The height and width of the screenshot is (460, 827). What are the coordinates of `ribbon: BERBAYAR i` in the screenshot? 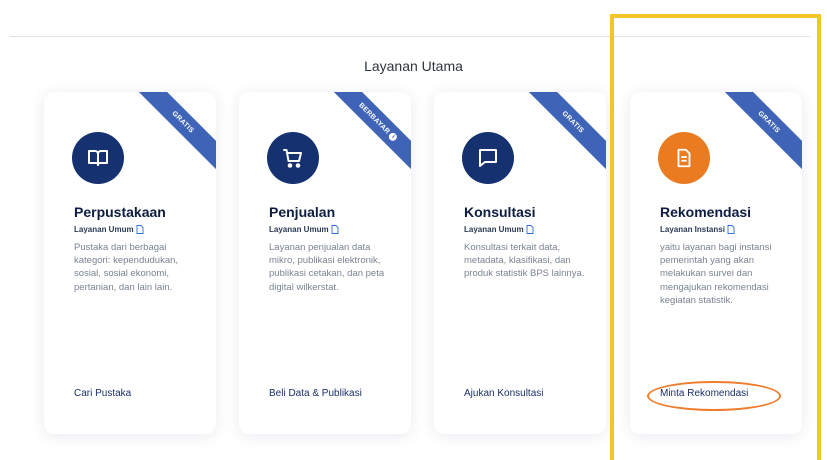 It's located at (361, 142).